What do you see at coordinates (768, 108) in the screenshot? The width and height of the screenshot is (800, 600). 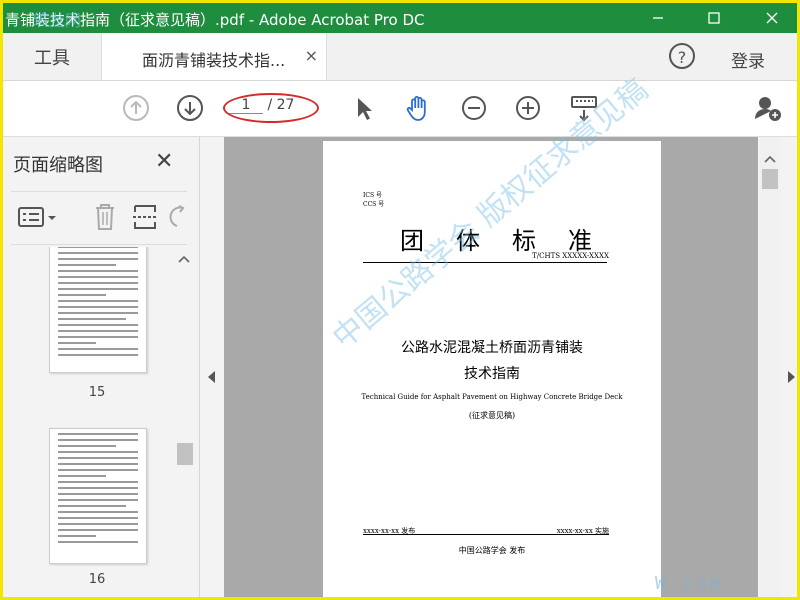 I see `add-user-icon` at bounding box center [768, 108].